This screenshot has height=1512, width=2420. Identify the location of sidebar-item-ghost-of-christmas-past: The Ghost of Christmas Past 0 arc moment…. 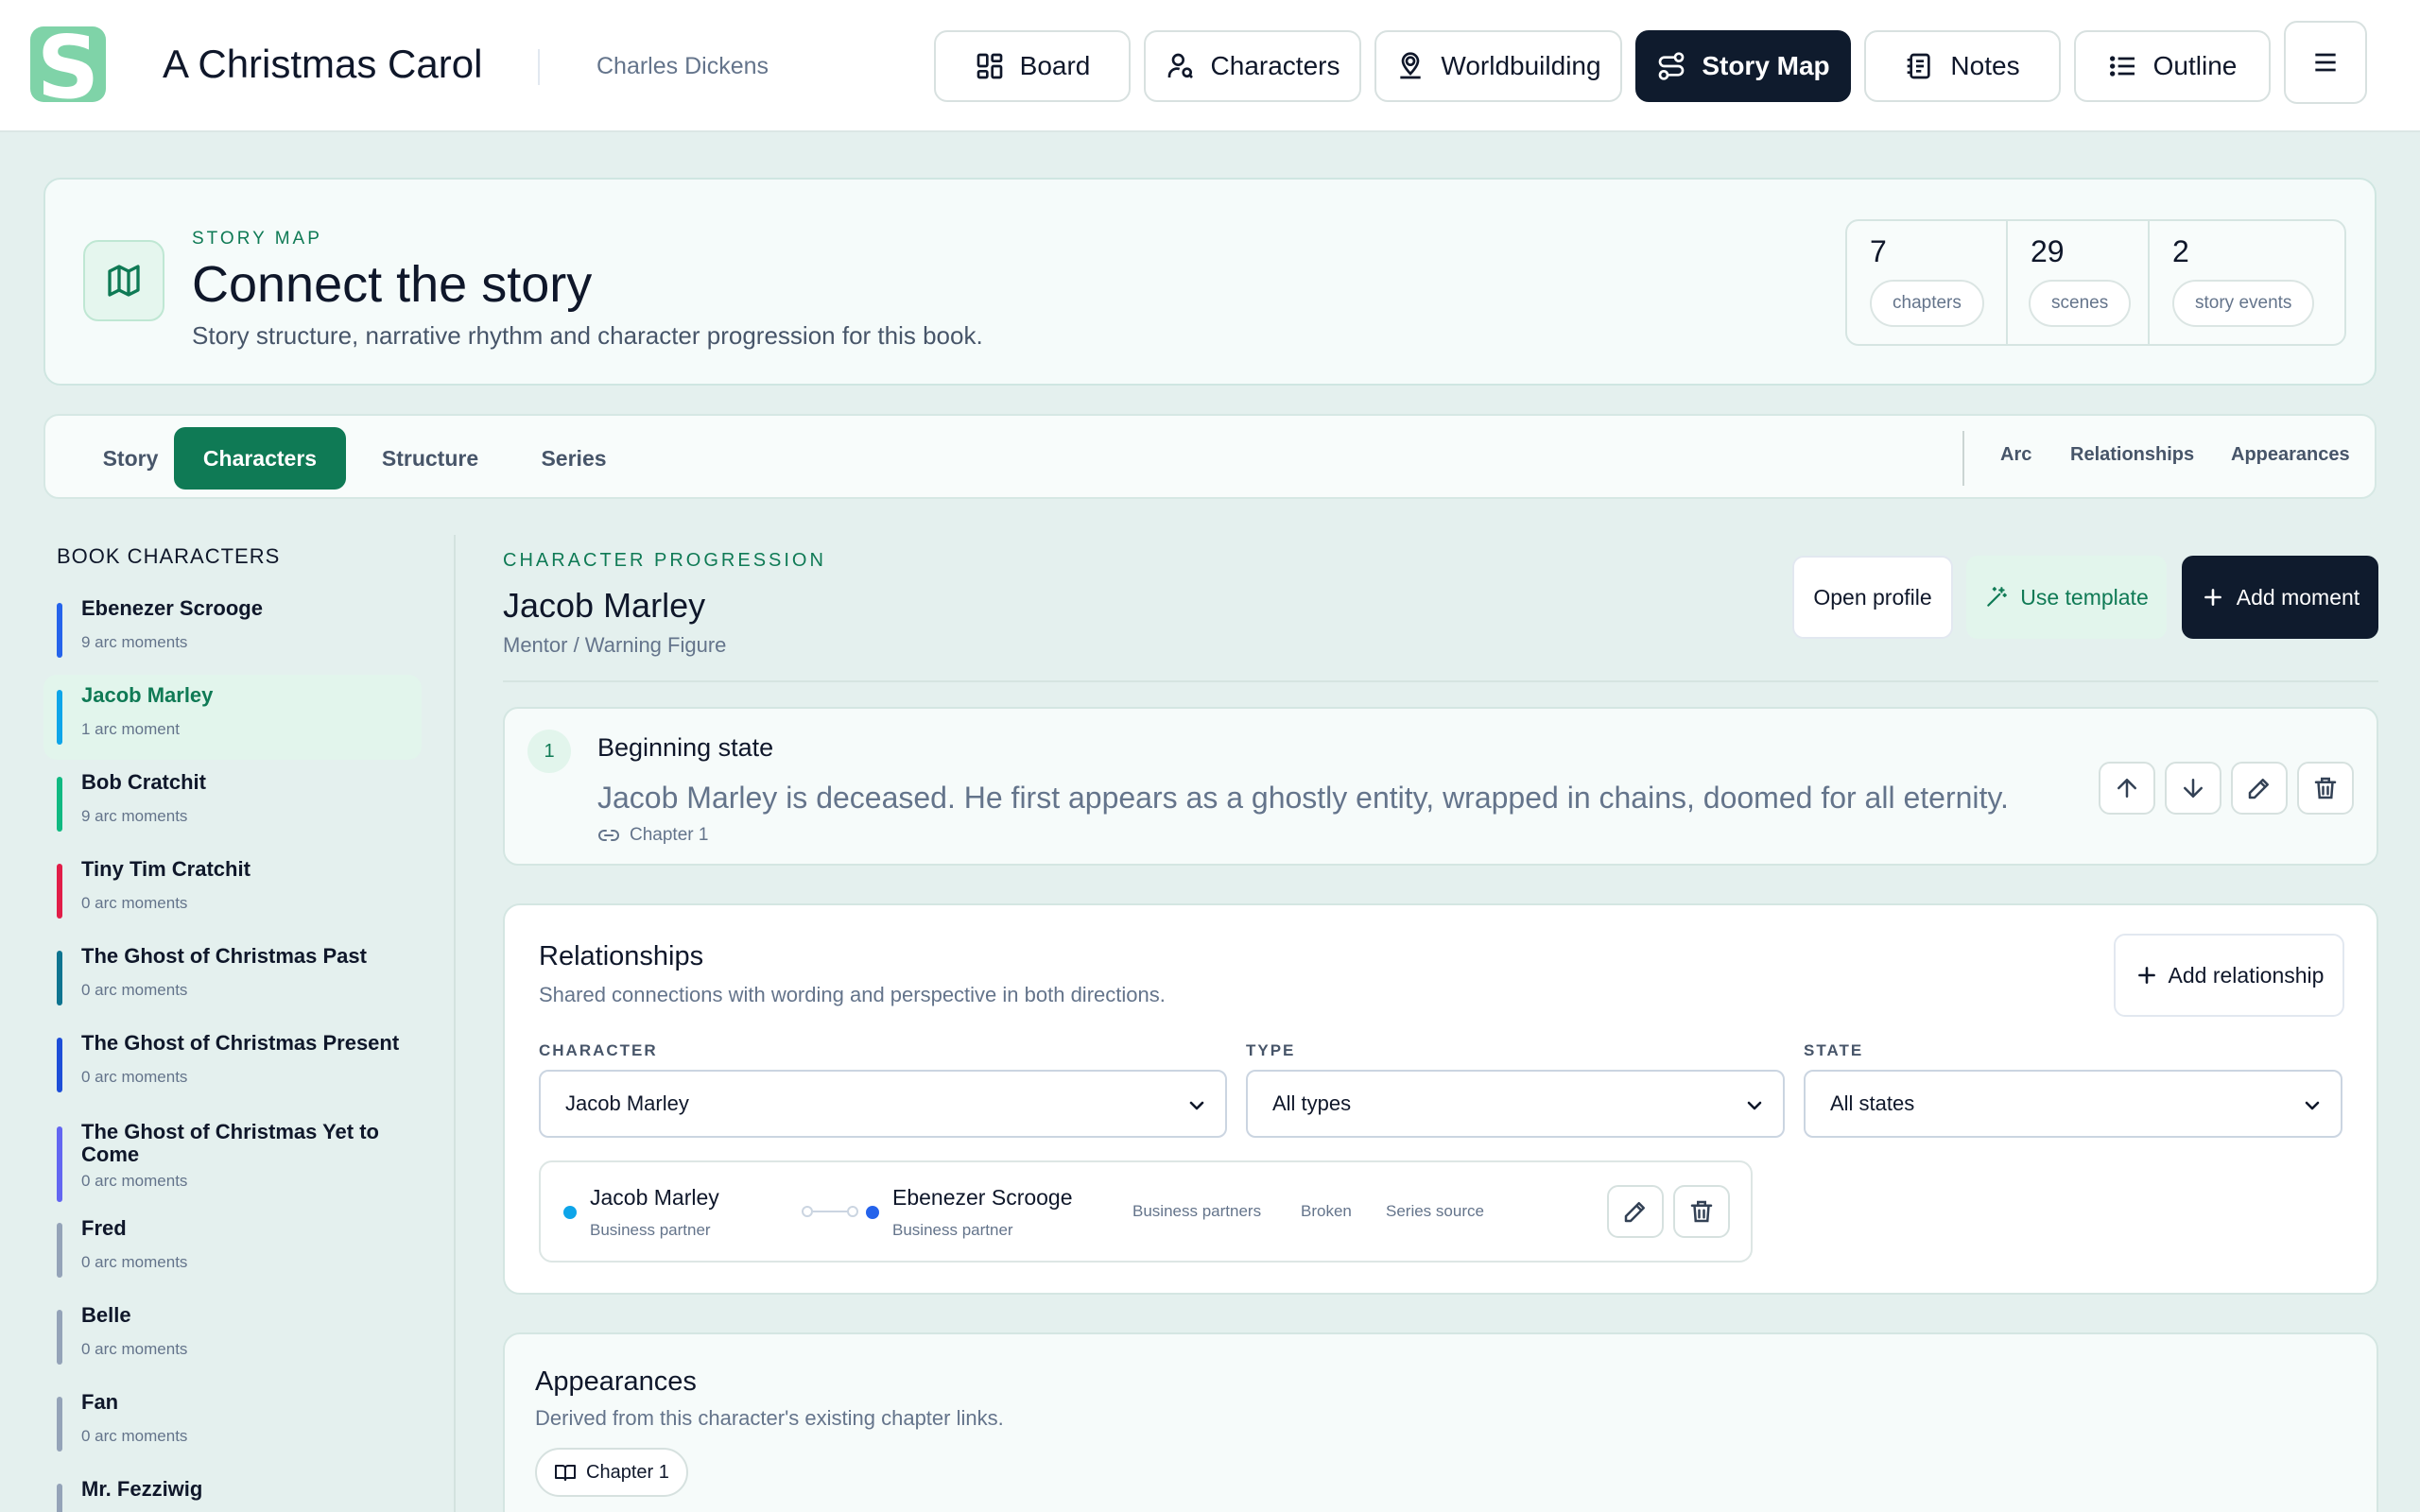
(233, 978).